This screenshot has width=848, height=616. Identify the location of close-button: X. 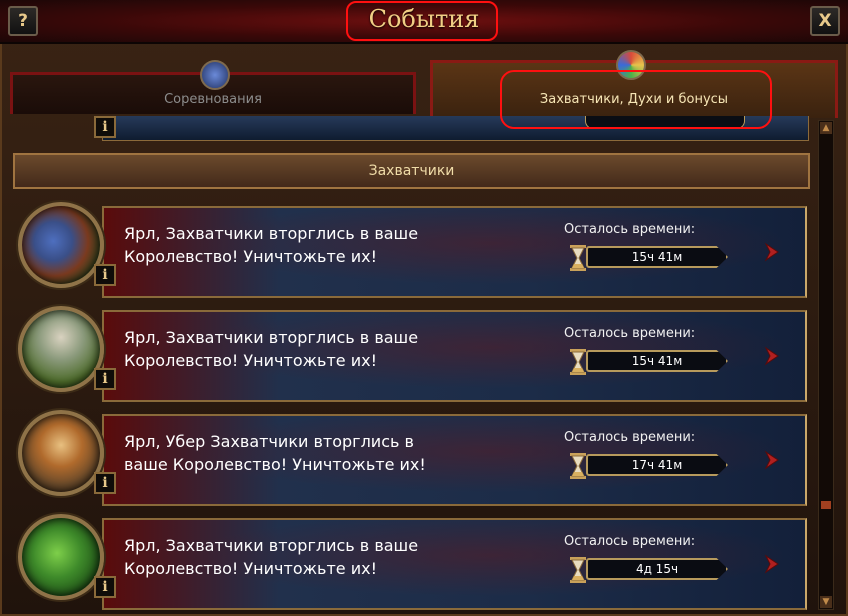
(825, 21).